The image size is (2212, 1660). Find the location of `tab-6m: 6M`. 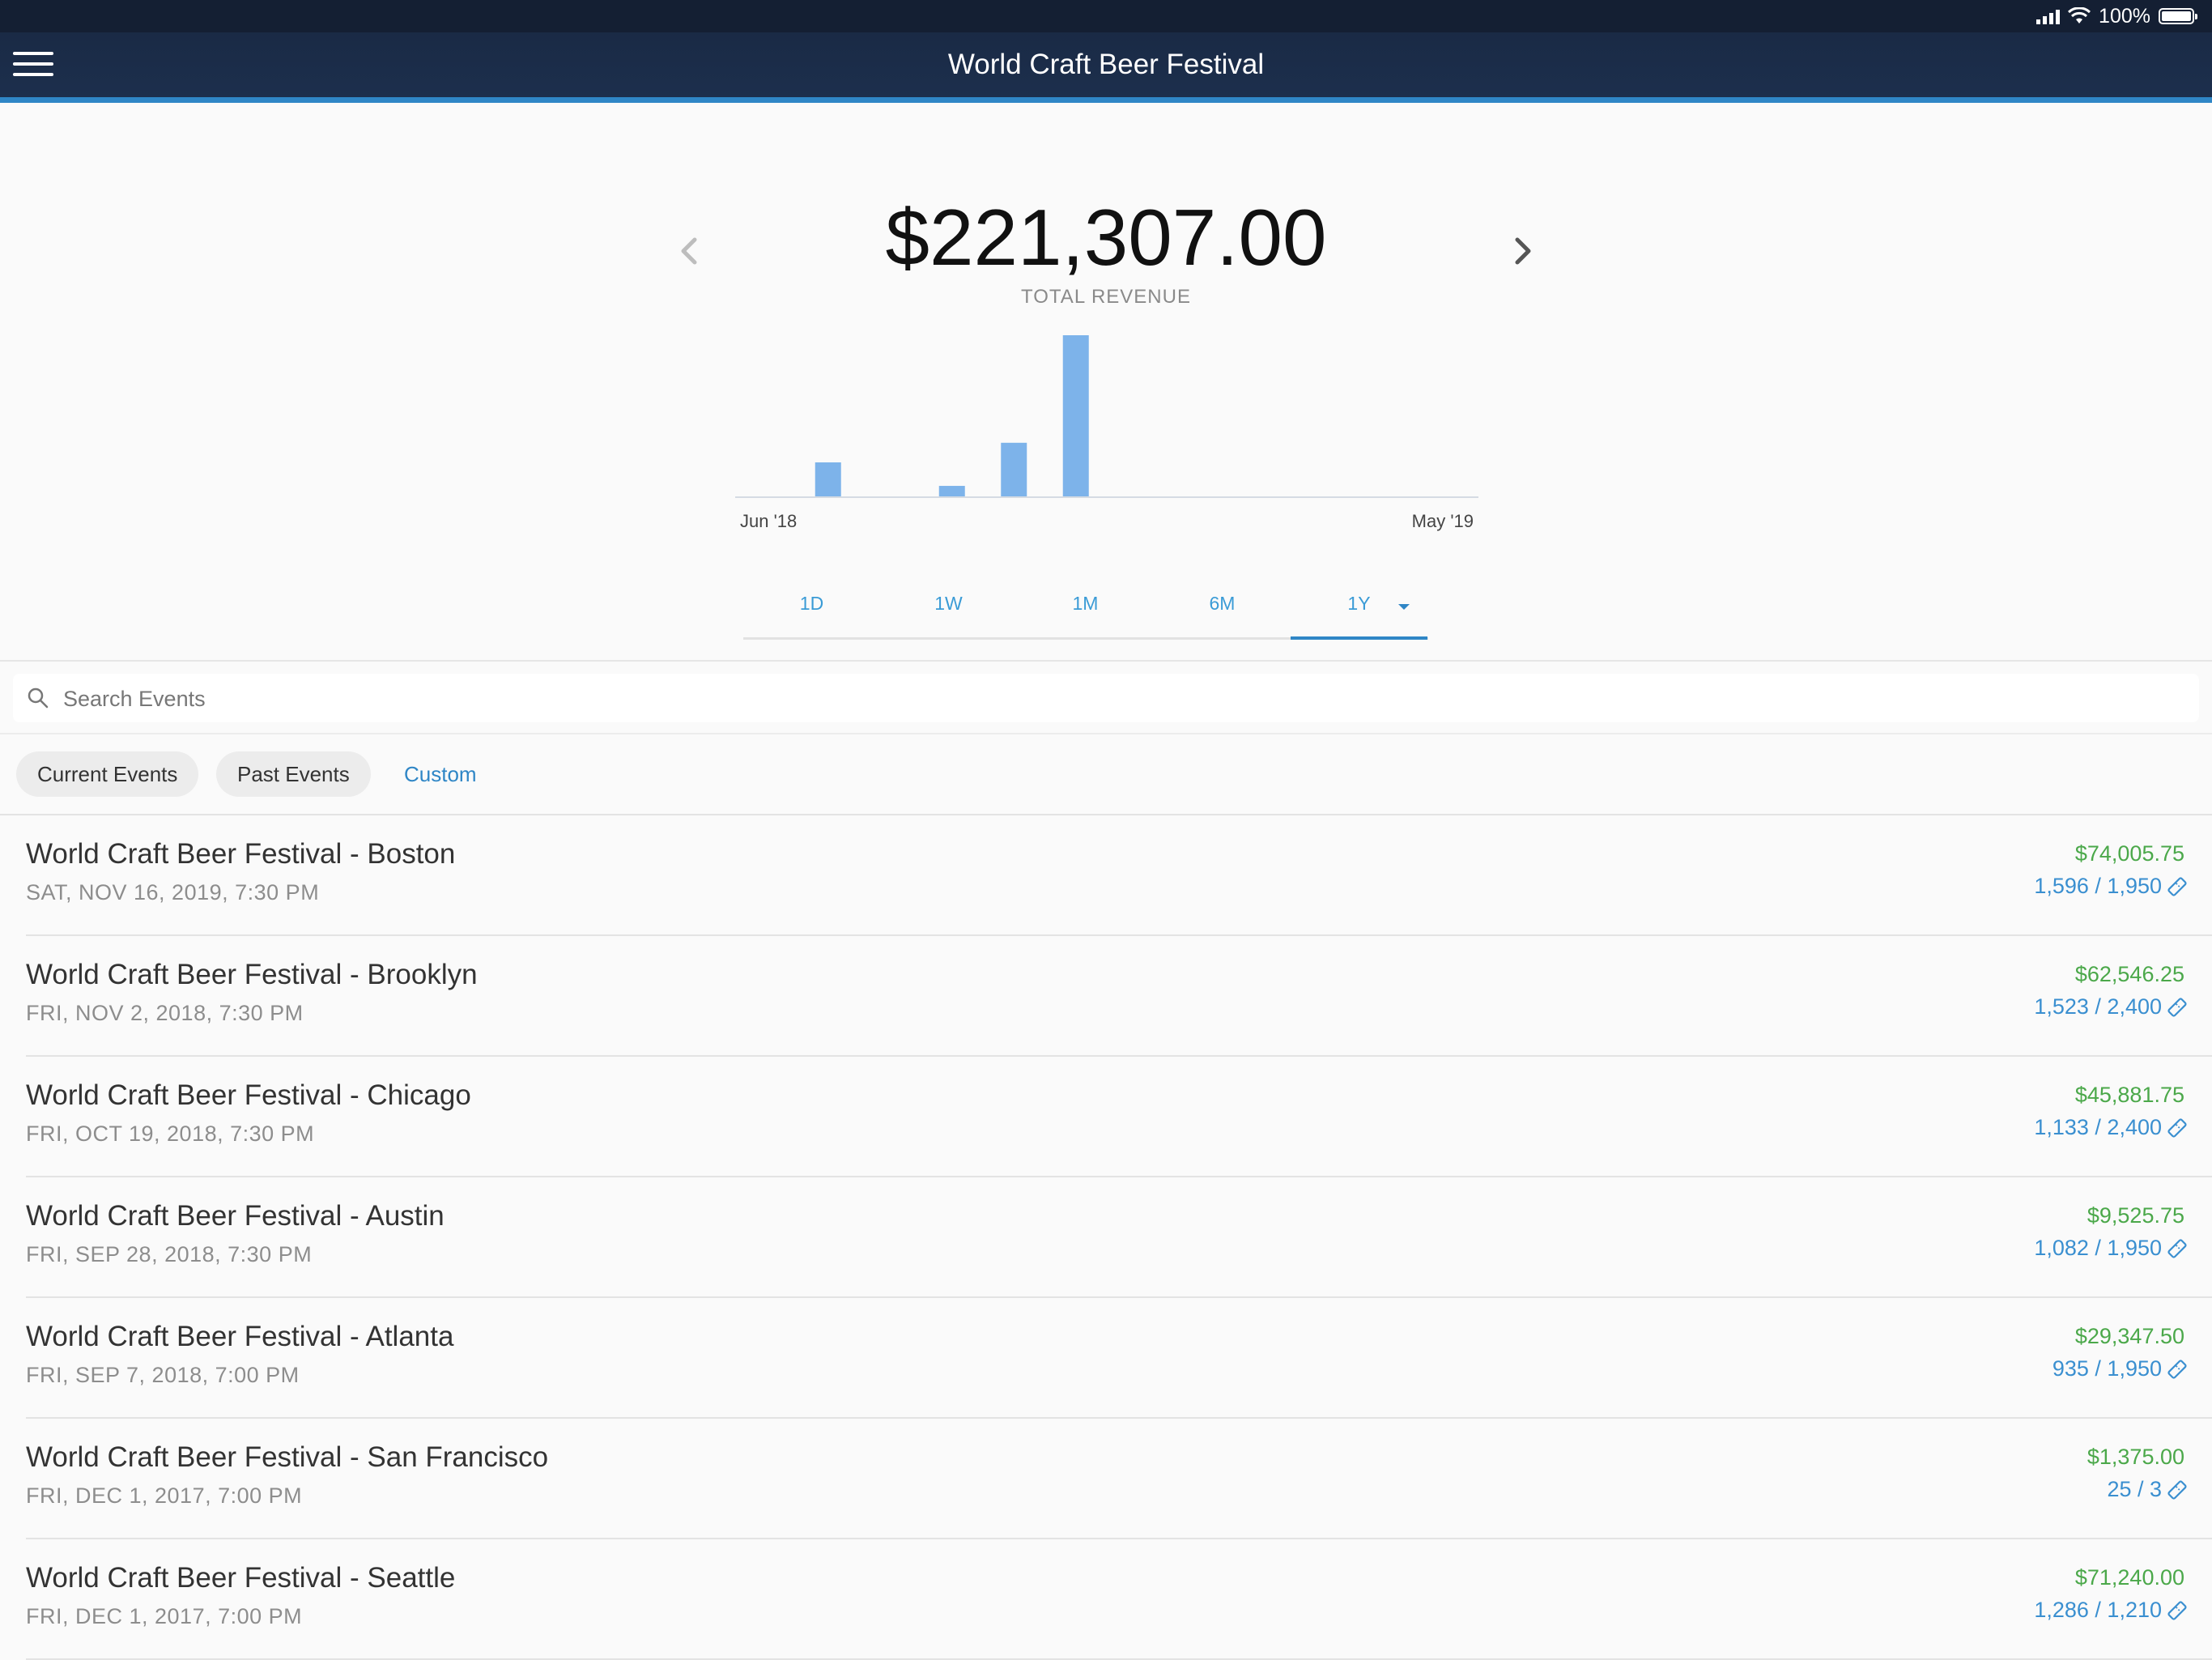

tab-6m: 6M is located at coordinates (1222, 606).